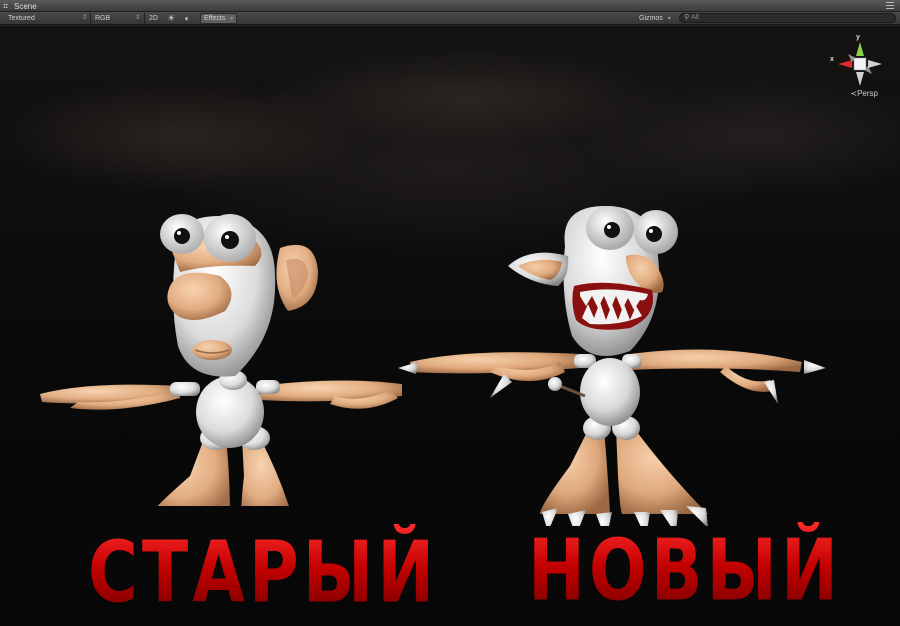 The width and height of the screenshot is (900, 626). Describe the element at coordinates (867, 93) in the screenshot. I see `projection-label: Persp` at that location.